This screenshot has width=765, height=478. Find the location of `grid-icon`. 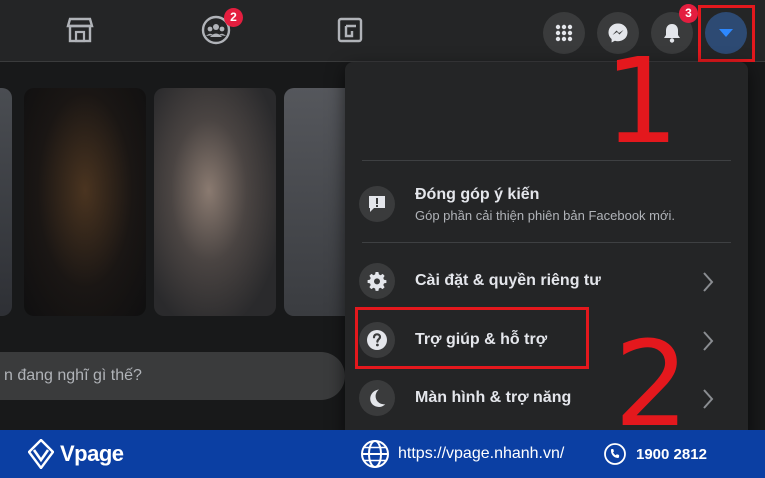

grid-icon is located at coordinates (564, 33).